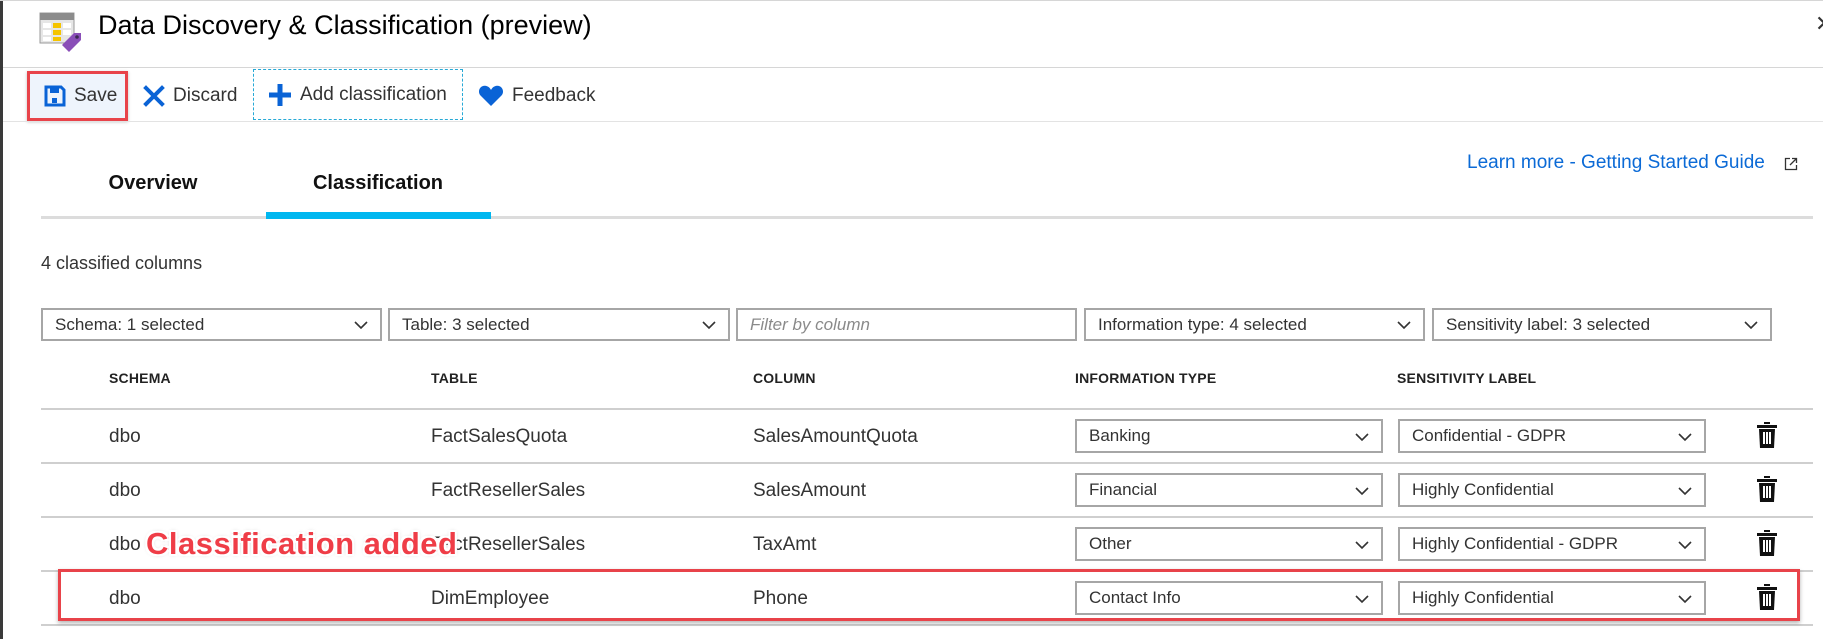 This screenshot has width=1823, height=639. What do you see at coordinates (913, 121) in the screenshot?
I see `toolbar-divider` at bounding box center [913, 121].